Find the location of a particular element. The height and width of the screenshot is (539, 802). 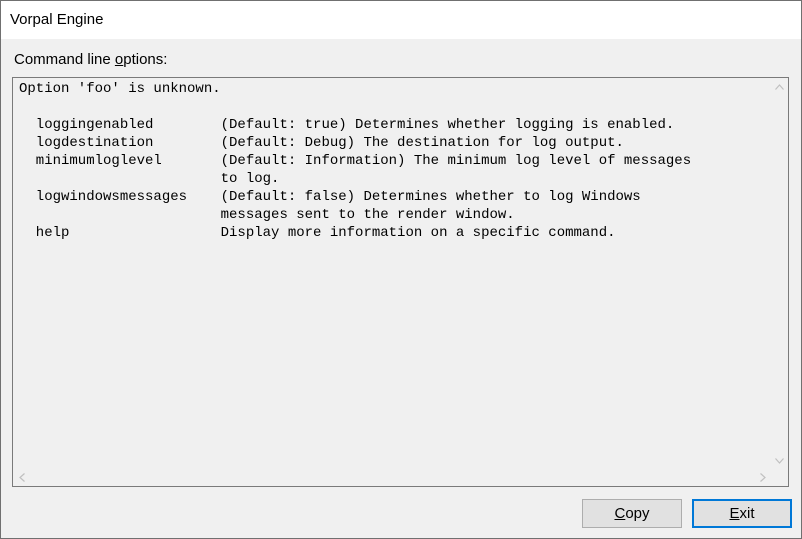

horizontal-scrollbar is located at coordinates (392, 477).